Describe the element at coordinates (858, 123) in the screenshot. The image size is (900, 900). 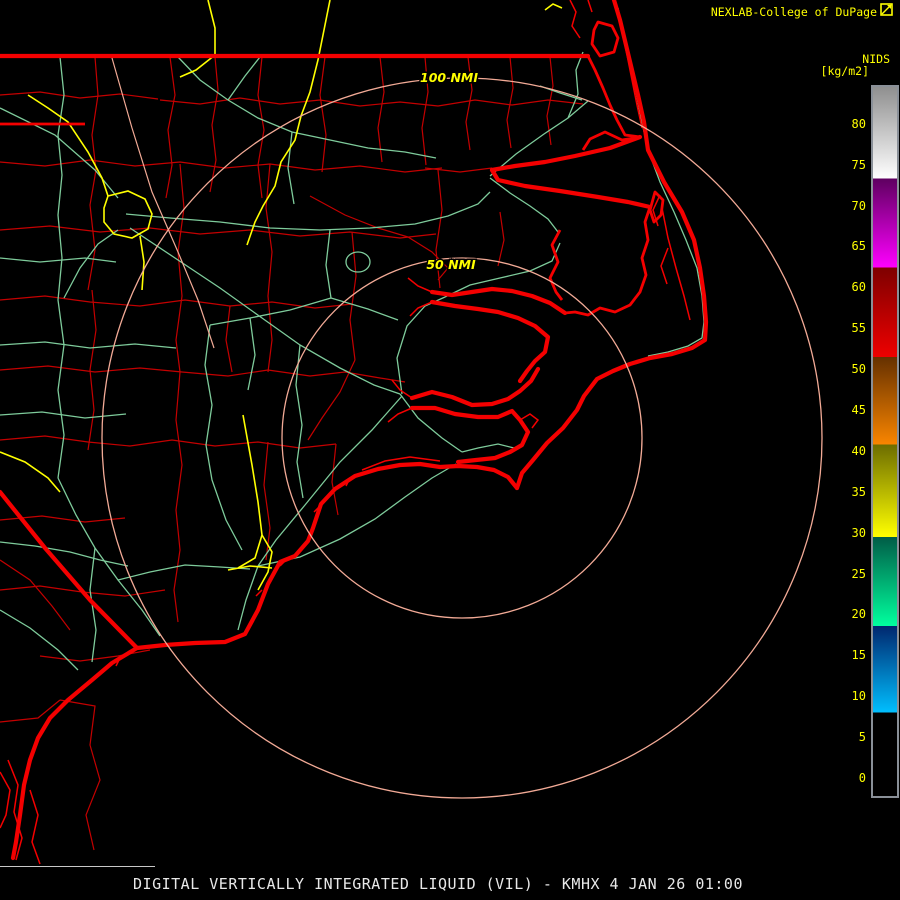
I see `color-scale-tick: 80` at that location.